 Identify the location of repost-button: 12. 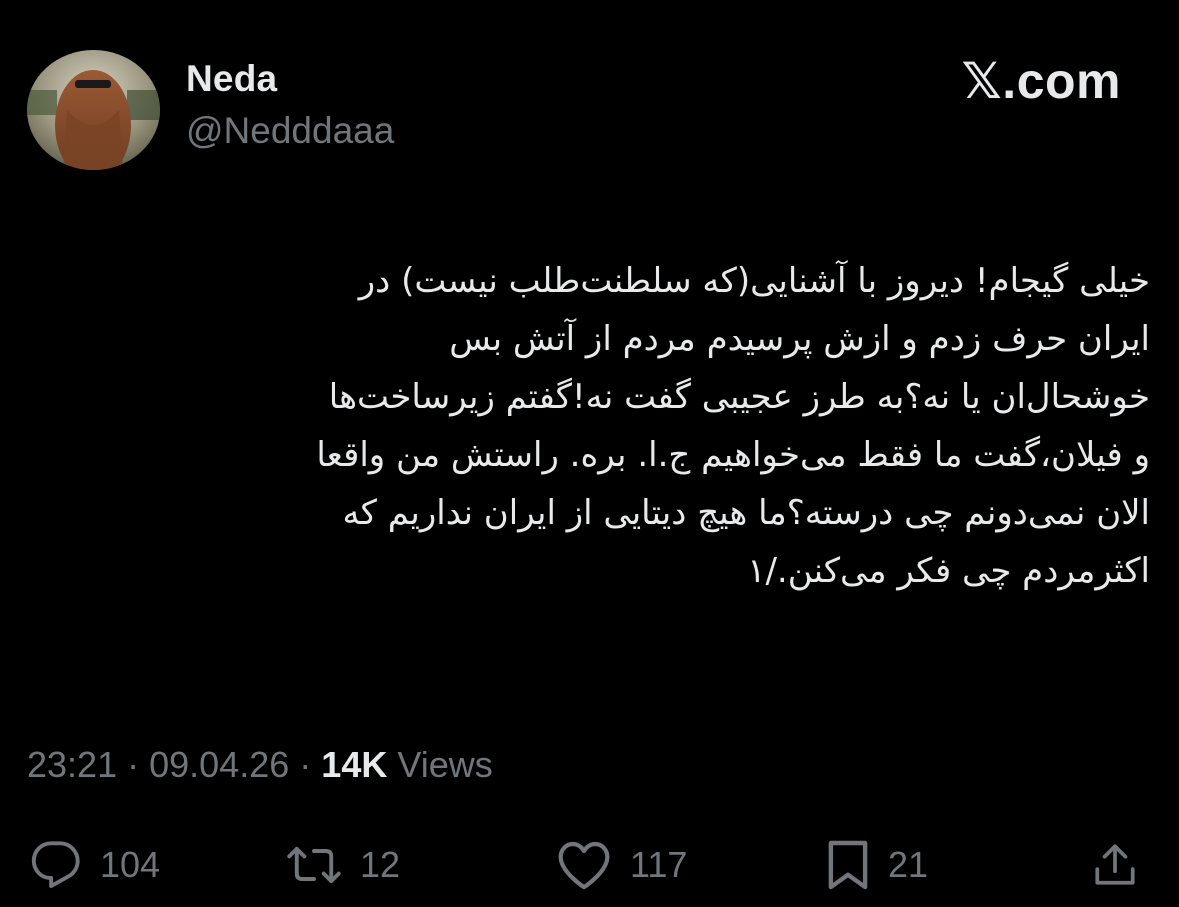
(343, 865).